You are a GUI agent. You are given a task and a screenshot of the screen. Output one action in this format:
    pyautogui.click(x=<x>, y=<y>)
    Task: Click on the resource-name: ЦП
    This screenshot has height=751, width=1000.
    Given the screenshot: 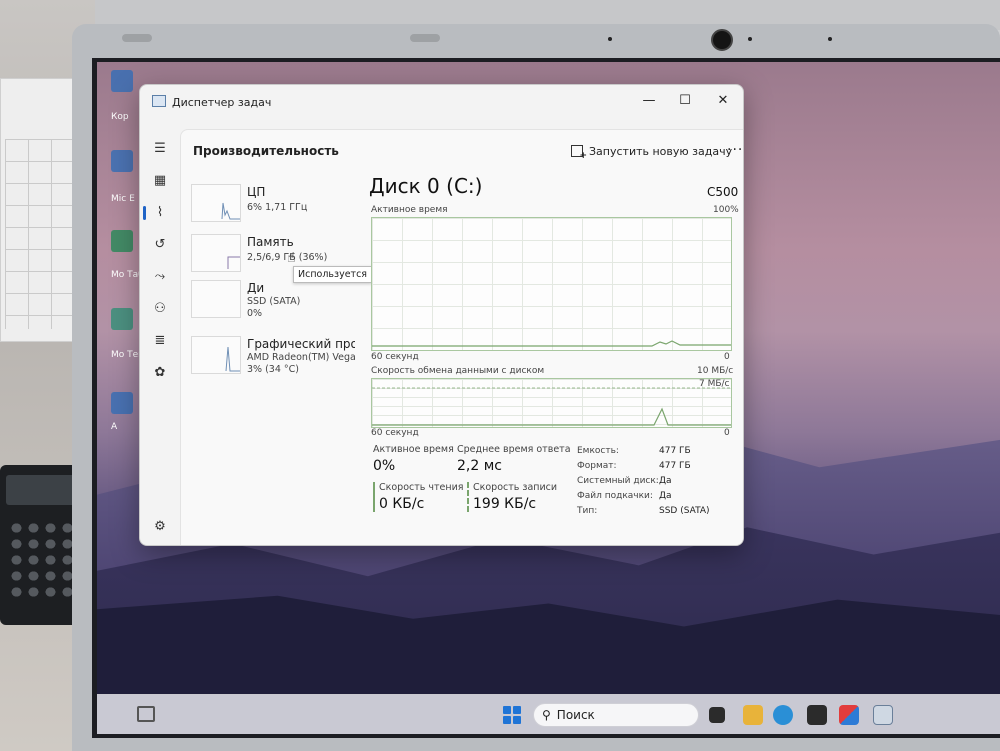 What is the action you would take?
    pyautogui.click(x=256, y=192)
    